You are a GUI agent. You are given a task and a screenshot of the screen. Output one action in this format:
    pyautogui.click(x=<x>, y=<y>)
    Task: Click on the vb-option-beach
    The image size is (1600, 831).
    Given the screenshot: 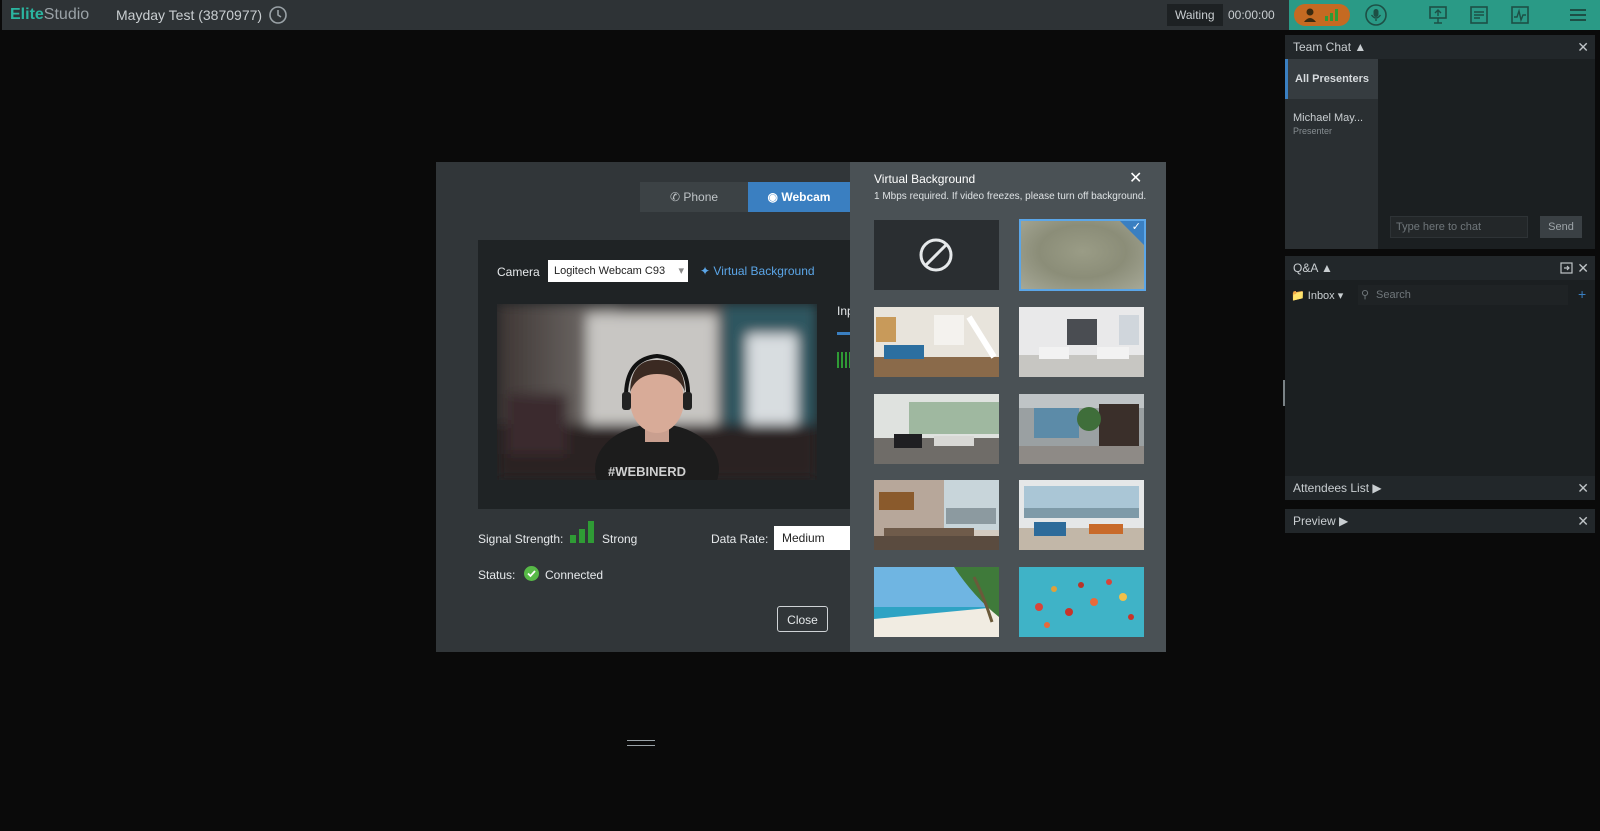 What is the action you would take?
    pyautogui.click(x=936, y=602)
    